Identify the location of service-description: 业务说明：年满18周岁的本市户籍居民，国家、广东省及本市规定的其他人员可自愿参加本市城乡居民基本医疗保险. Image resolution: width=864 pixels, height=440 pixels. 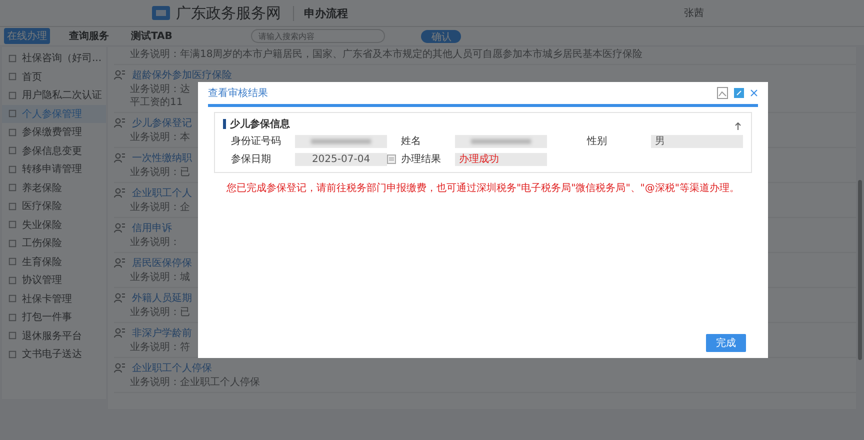
(386, 55).